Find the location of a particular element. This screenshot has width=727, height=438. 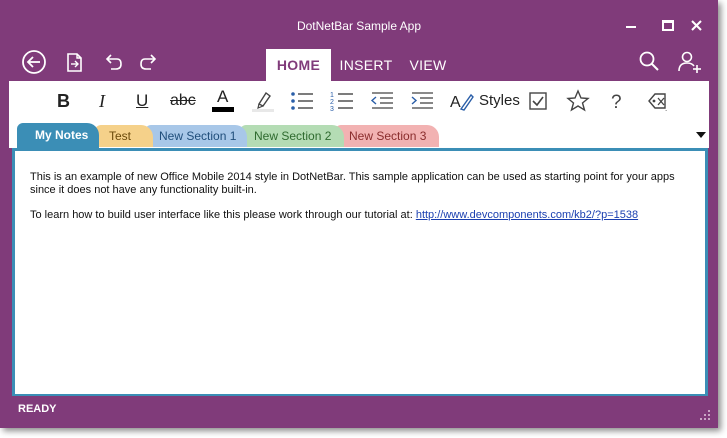

title-bar: DotNetBar Sample App is located at coordinates (359, 20).